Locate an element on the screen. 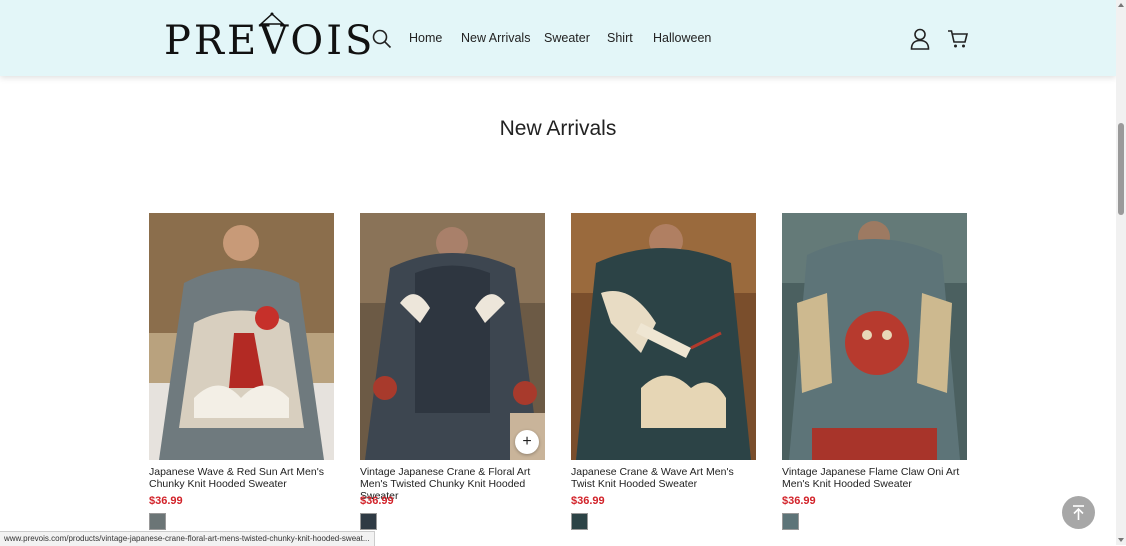  arrow-up-icon is located at coordinates (1078, 512).